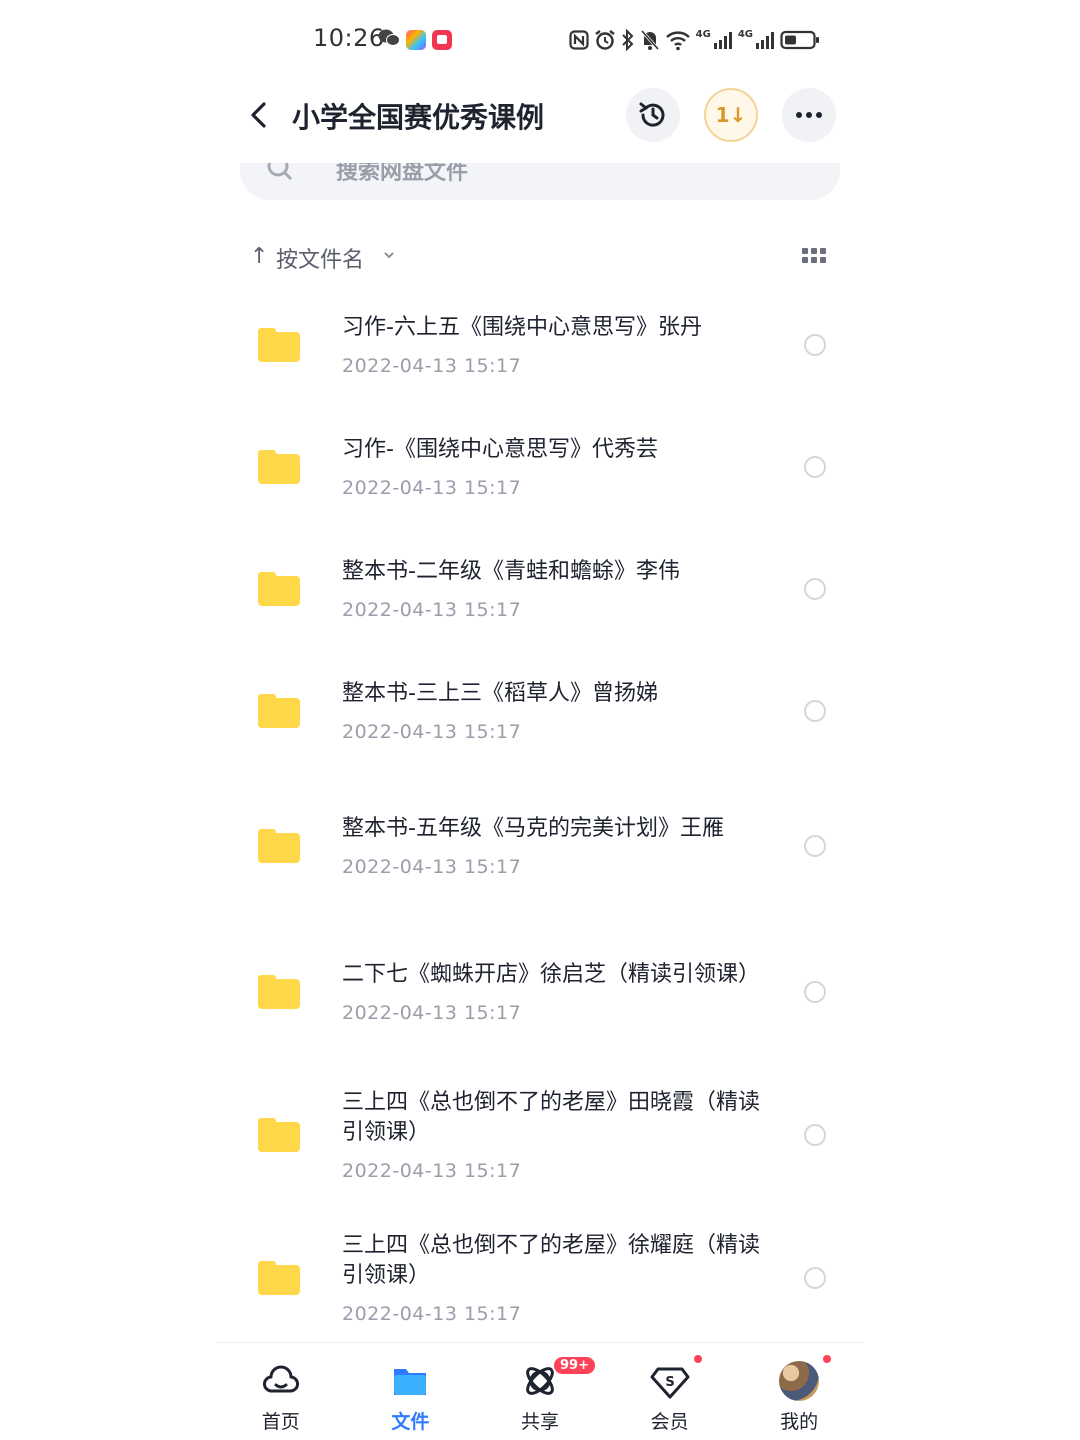 The width and height of the screenshot is (1080, 1440). I want to click on transfer-button: 1↓, so click(731, 115).